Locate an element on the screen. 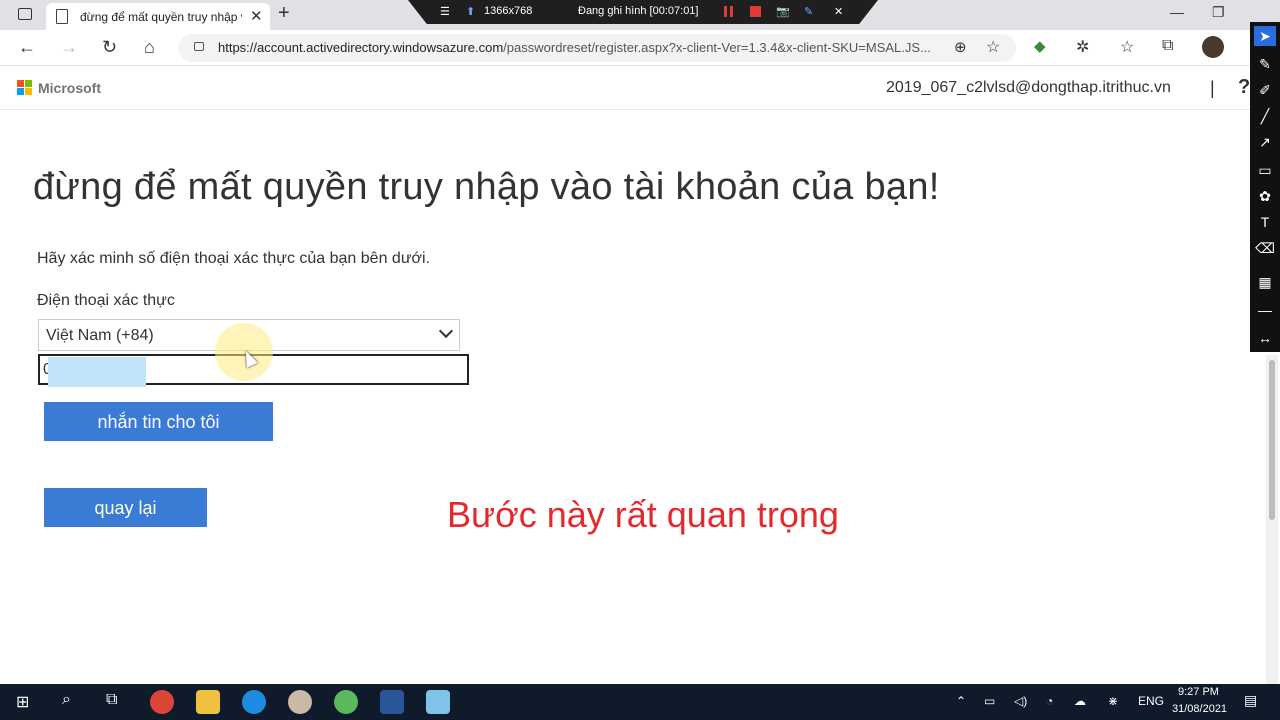 Image resolution: width=1280 pixels, height=720 pixels. grid-tool-icon: ▦ is located at coordinates (1265, 282).